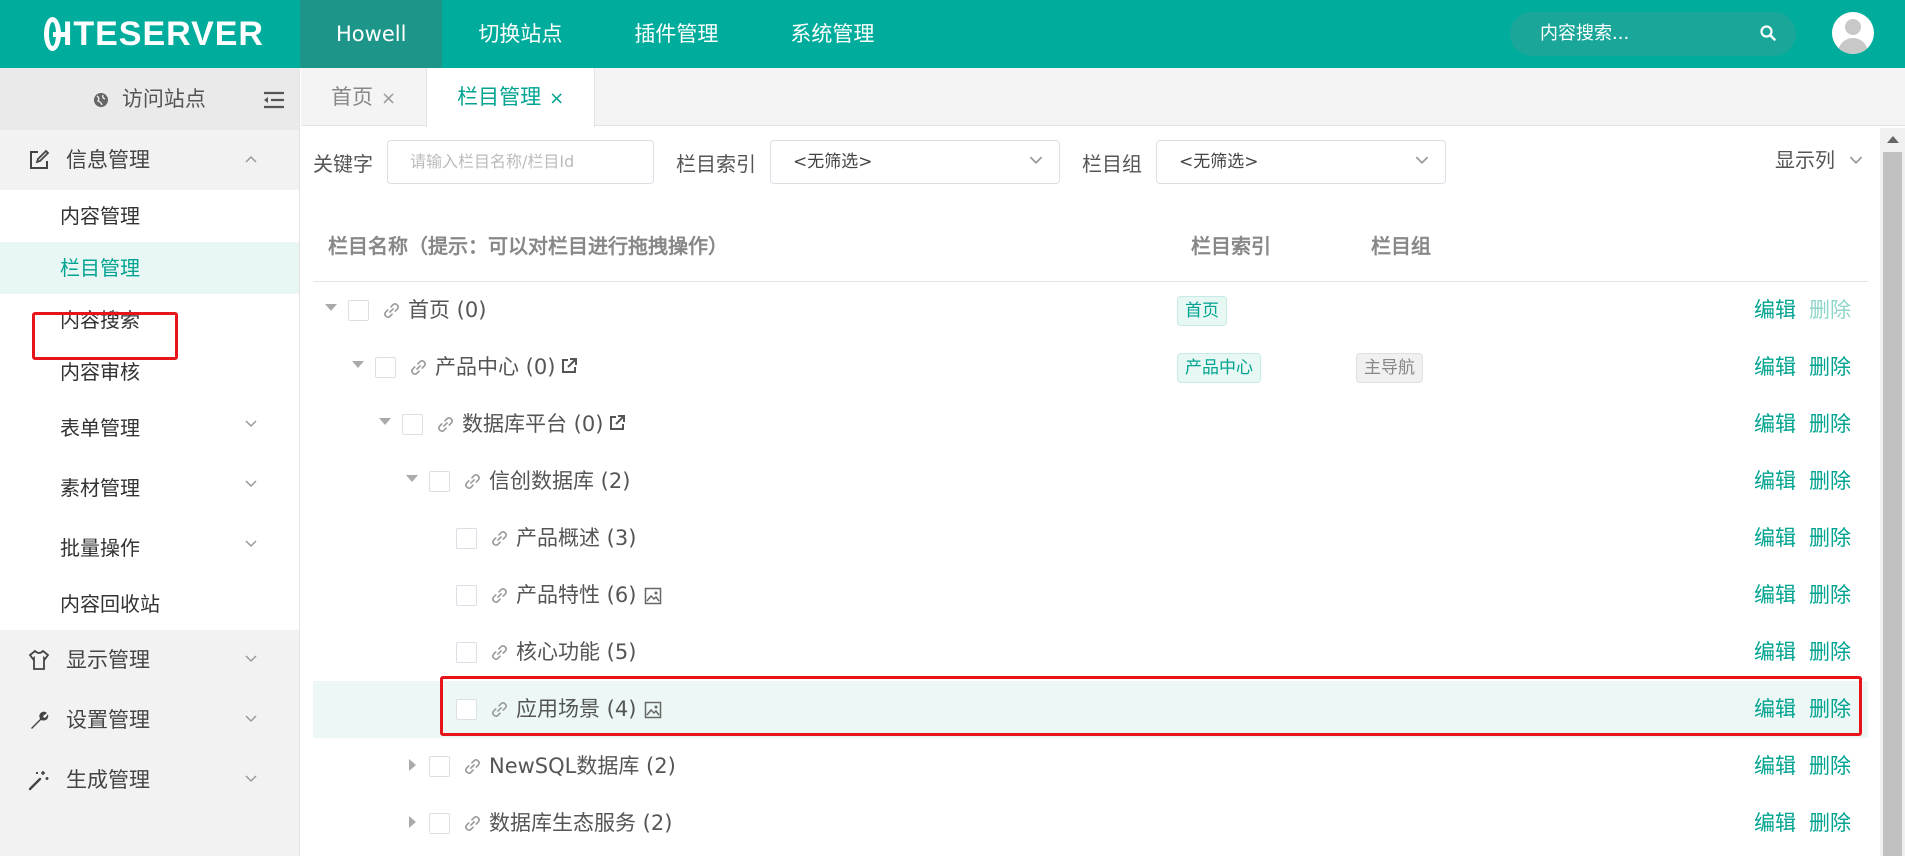 Image resolution: width=1905 pixels, height=856 pixels. I want to click on channel-name: 数据库生态服务 (2), so click(580, 823).